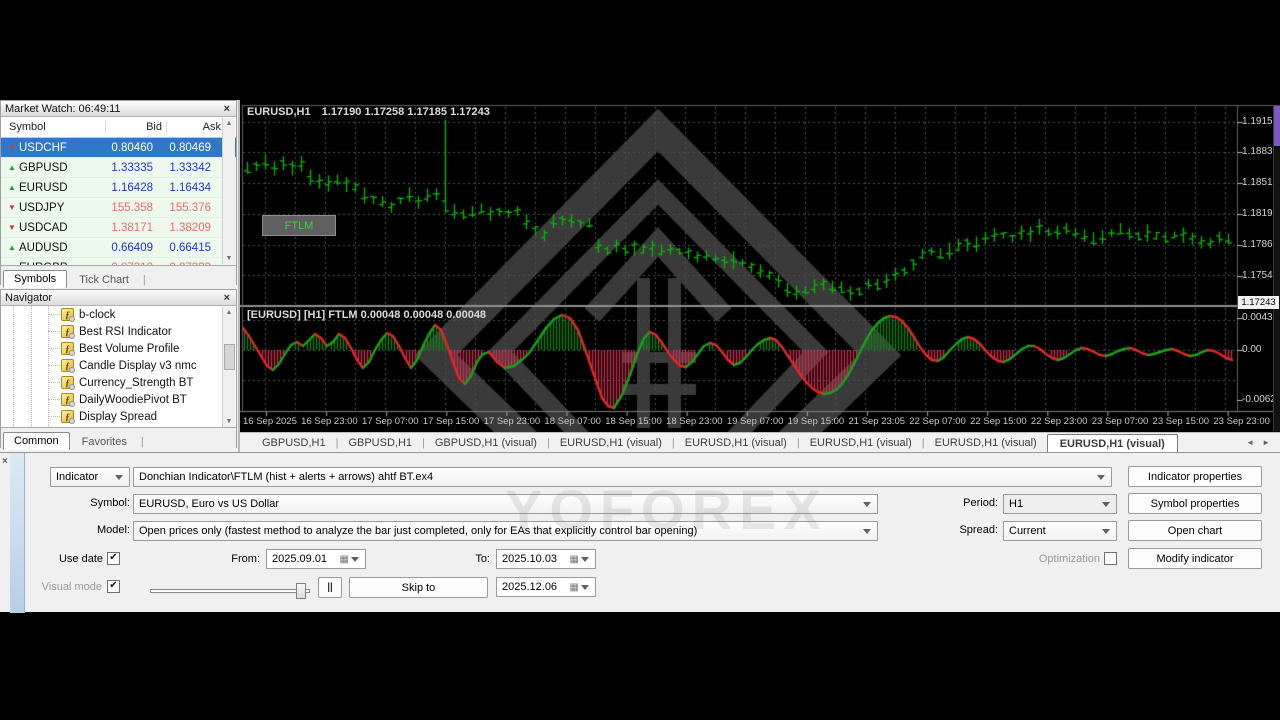 This screenshot has width=1280, height=720. Describe the element at coordinates (1276, 268) in the screenshot. I see `chart-vertical-scrollbar` at that location.